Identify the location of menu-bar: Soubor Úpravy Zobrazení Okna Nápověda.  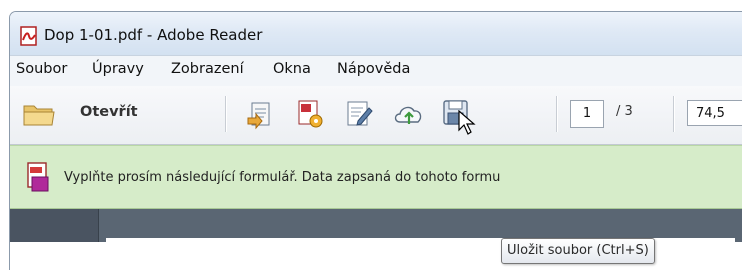
(376, 71).